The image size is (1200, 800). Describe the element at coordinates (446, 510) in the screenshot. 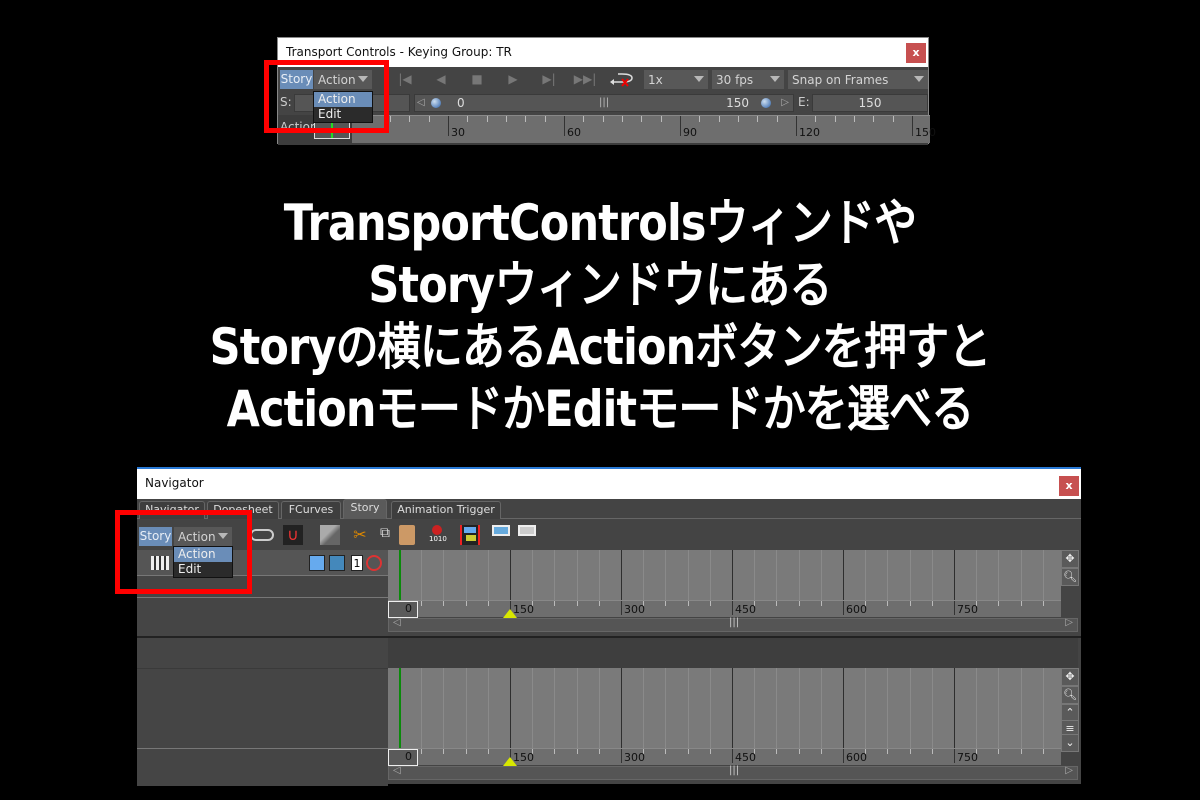

I see `tab-animation-trigger: Animation Trigger` at that location.